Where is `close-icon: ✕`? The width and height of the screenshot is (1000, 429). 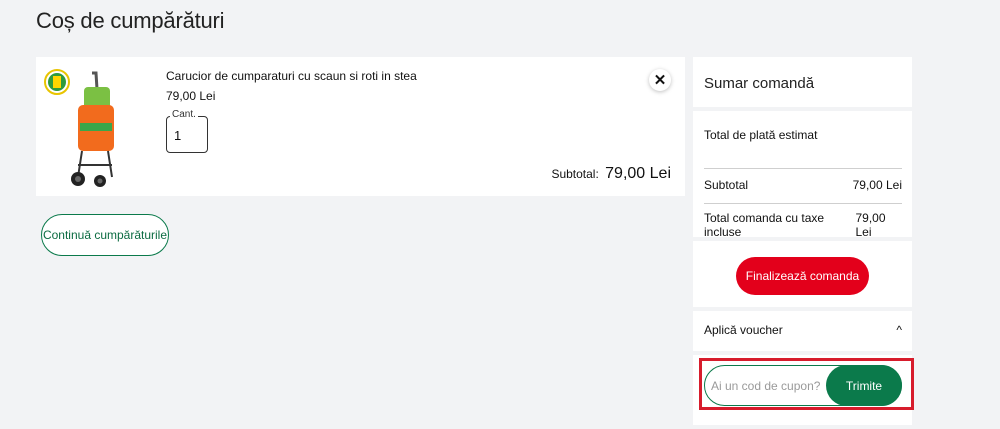
close-icon: ✕ is located at coordinates (660, 80).